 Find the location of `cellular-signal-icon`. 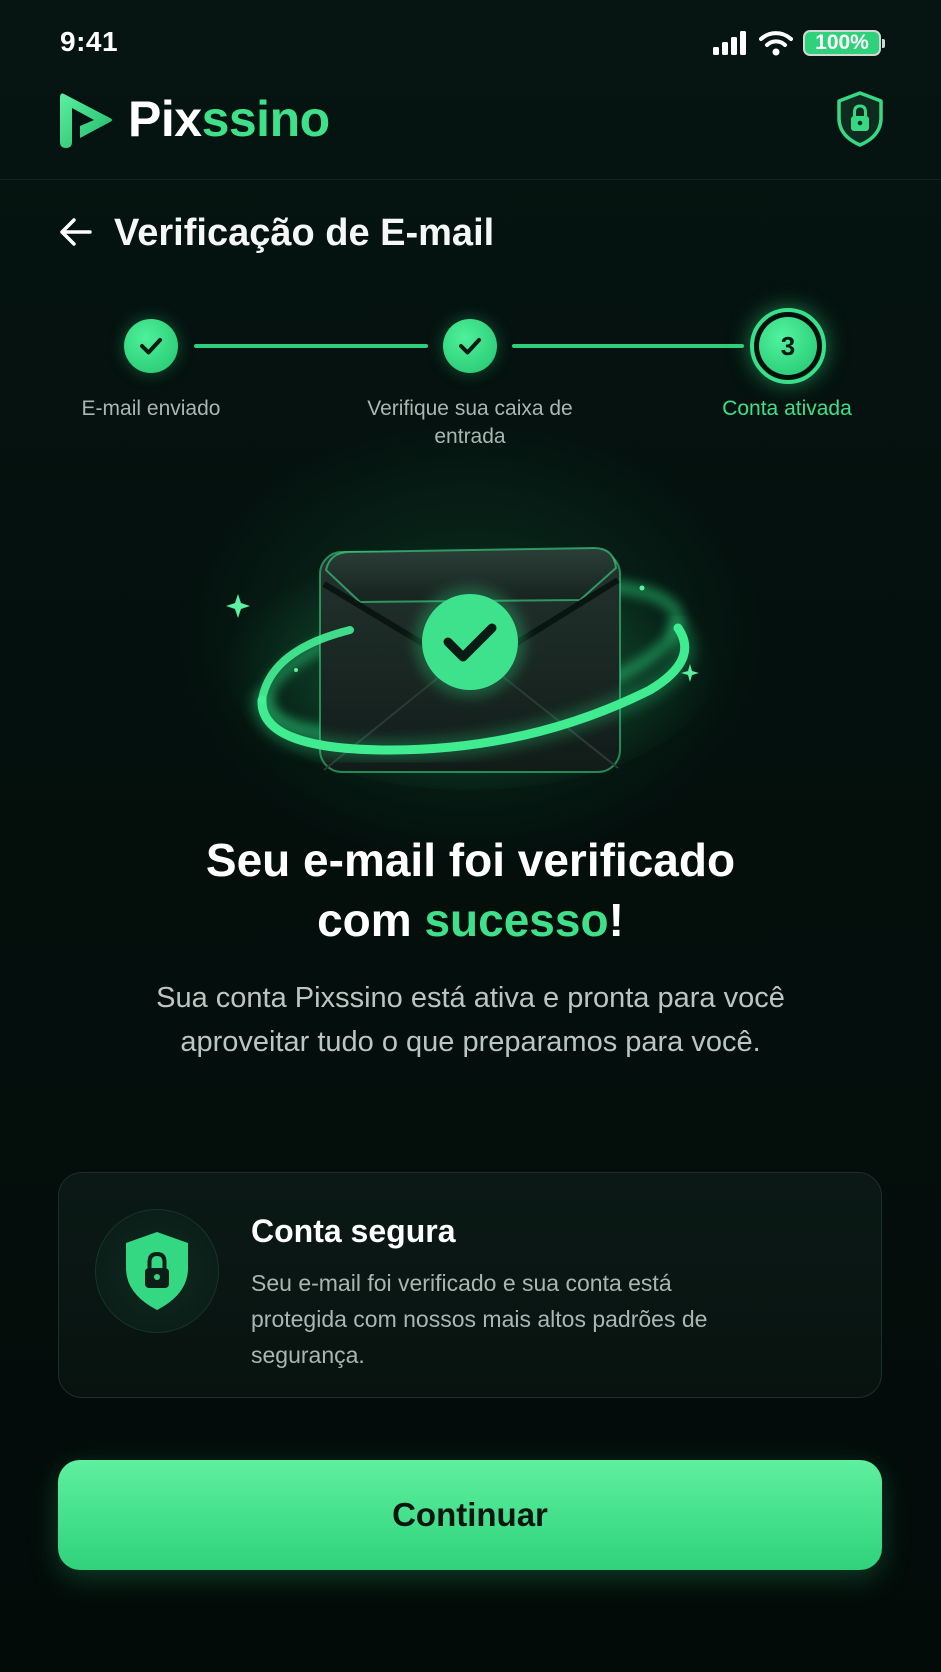

cellular-signal-icon is located at coordinates (729, 43).